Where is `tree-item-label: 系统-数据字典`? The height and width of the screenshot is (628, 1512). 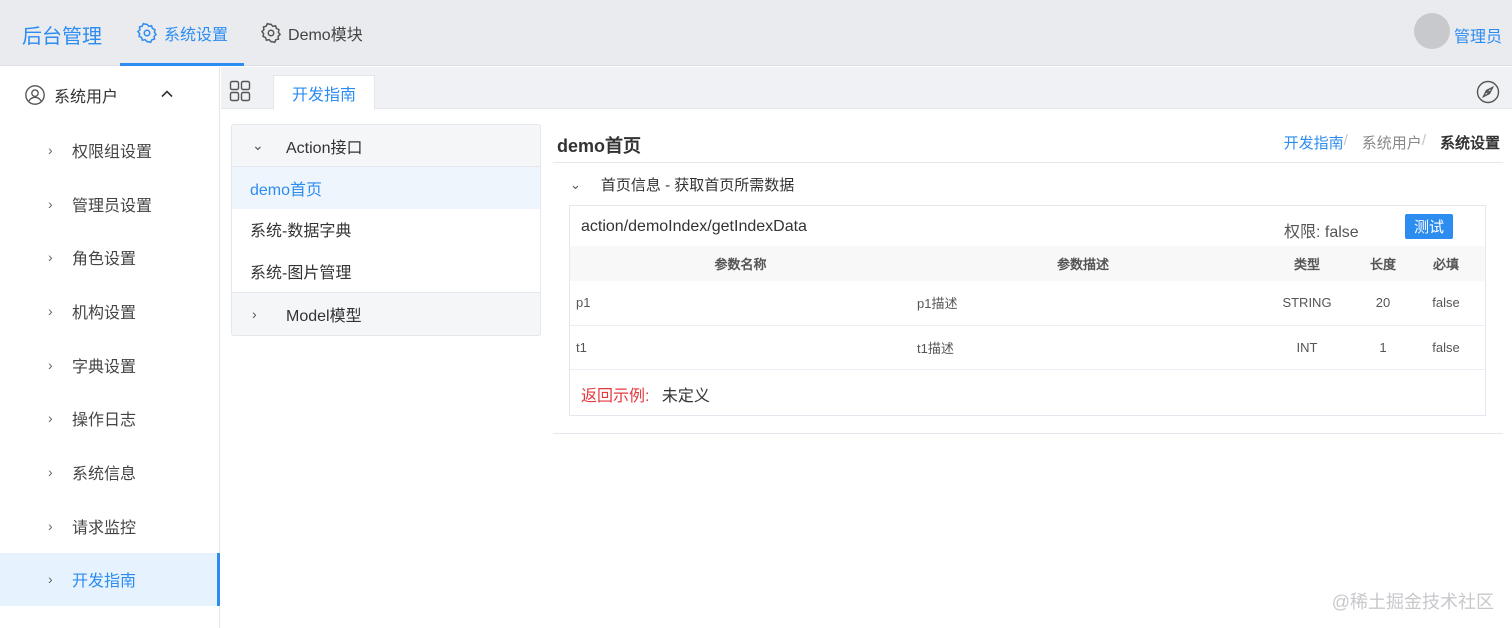 tree-item-label: 系统-数据字典 is located at coordinates (301, 232).